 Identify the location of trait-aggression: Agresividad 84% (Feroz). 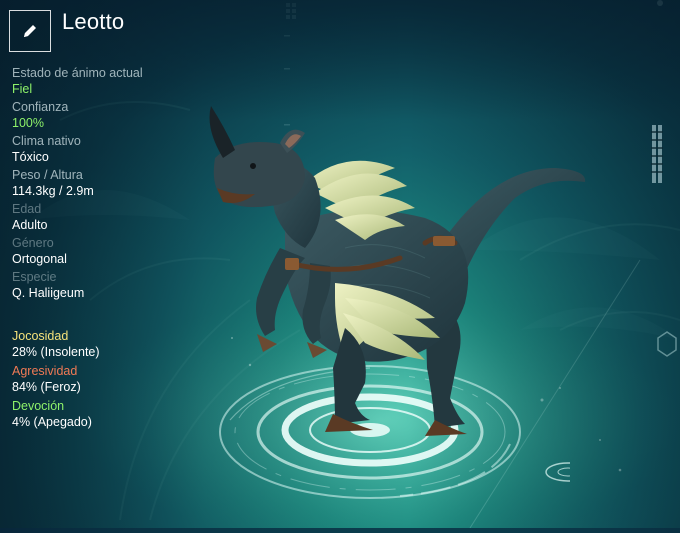
(107, 379).